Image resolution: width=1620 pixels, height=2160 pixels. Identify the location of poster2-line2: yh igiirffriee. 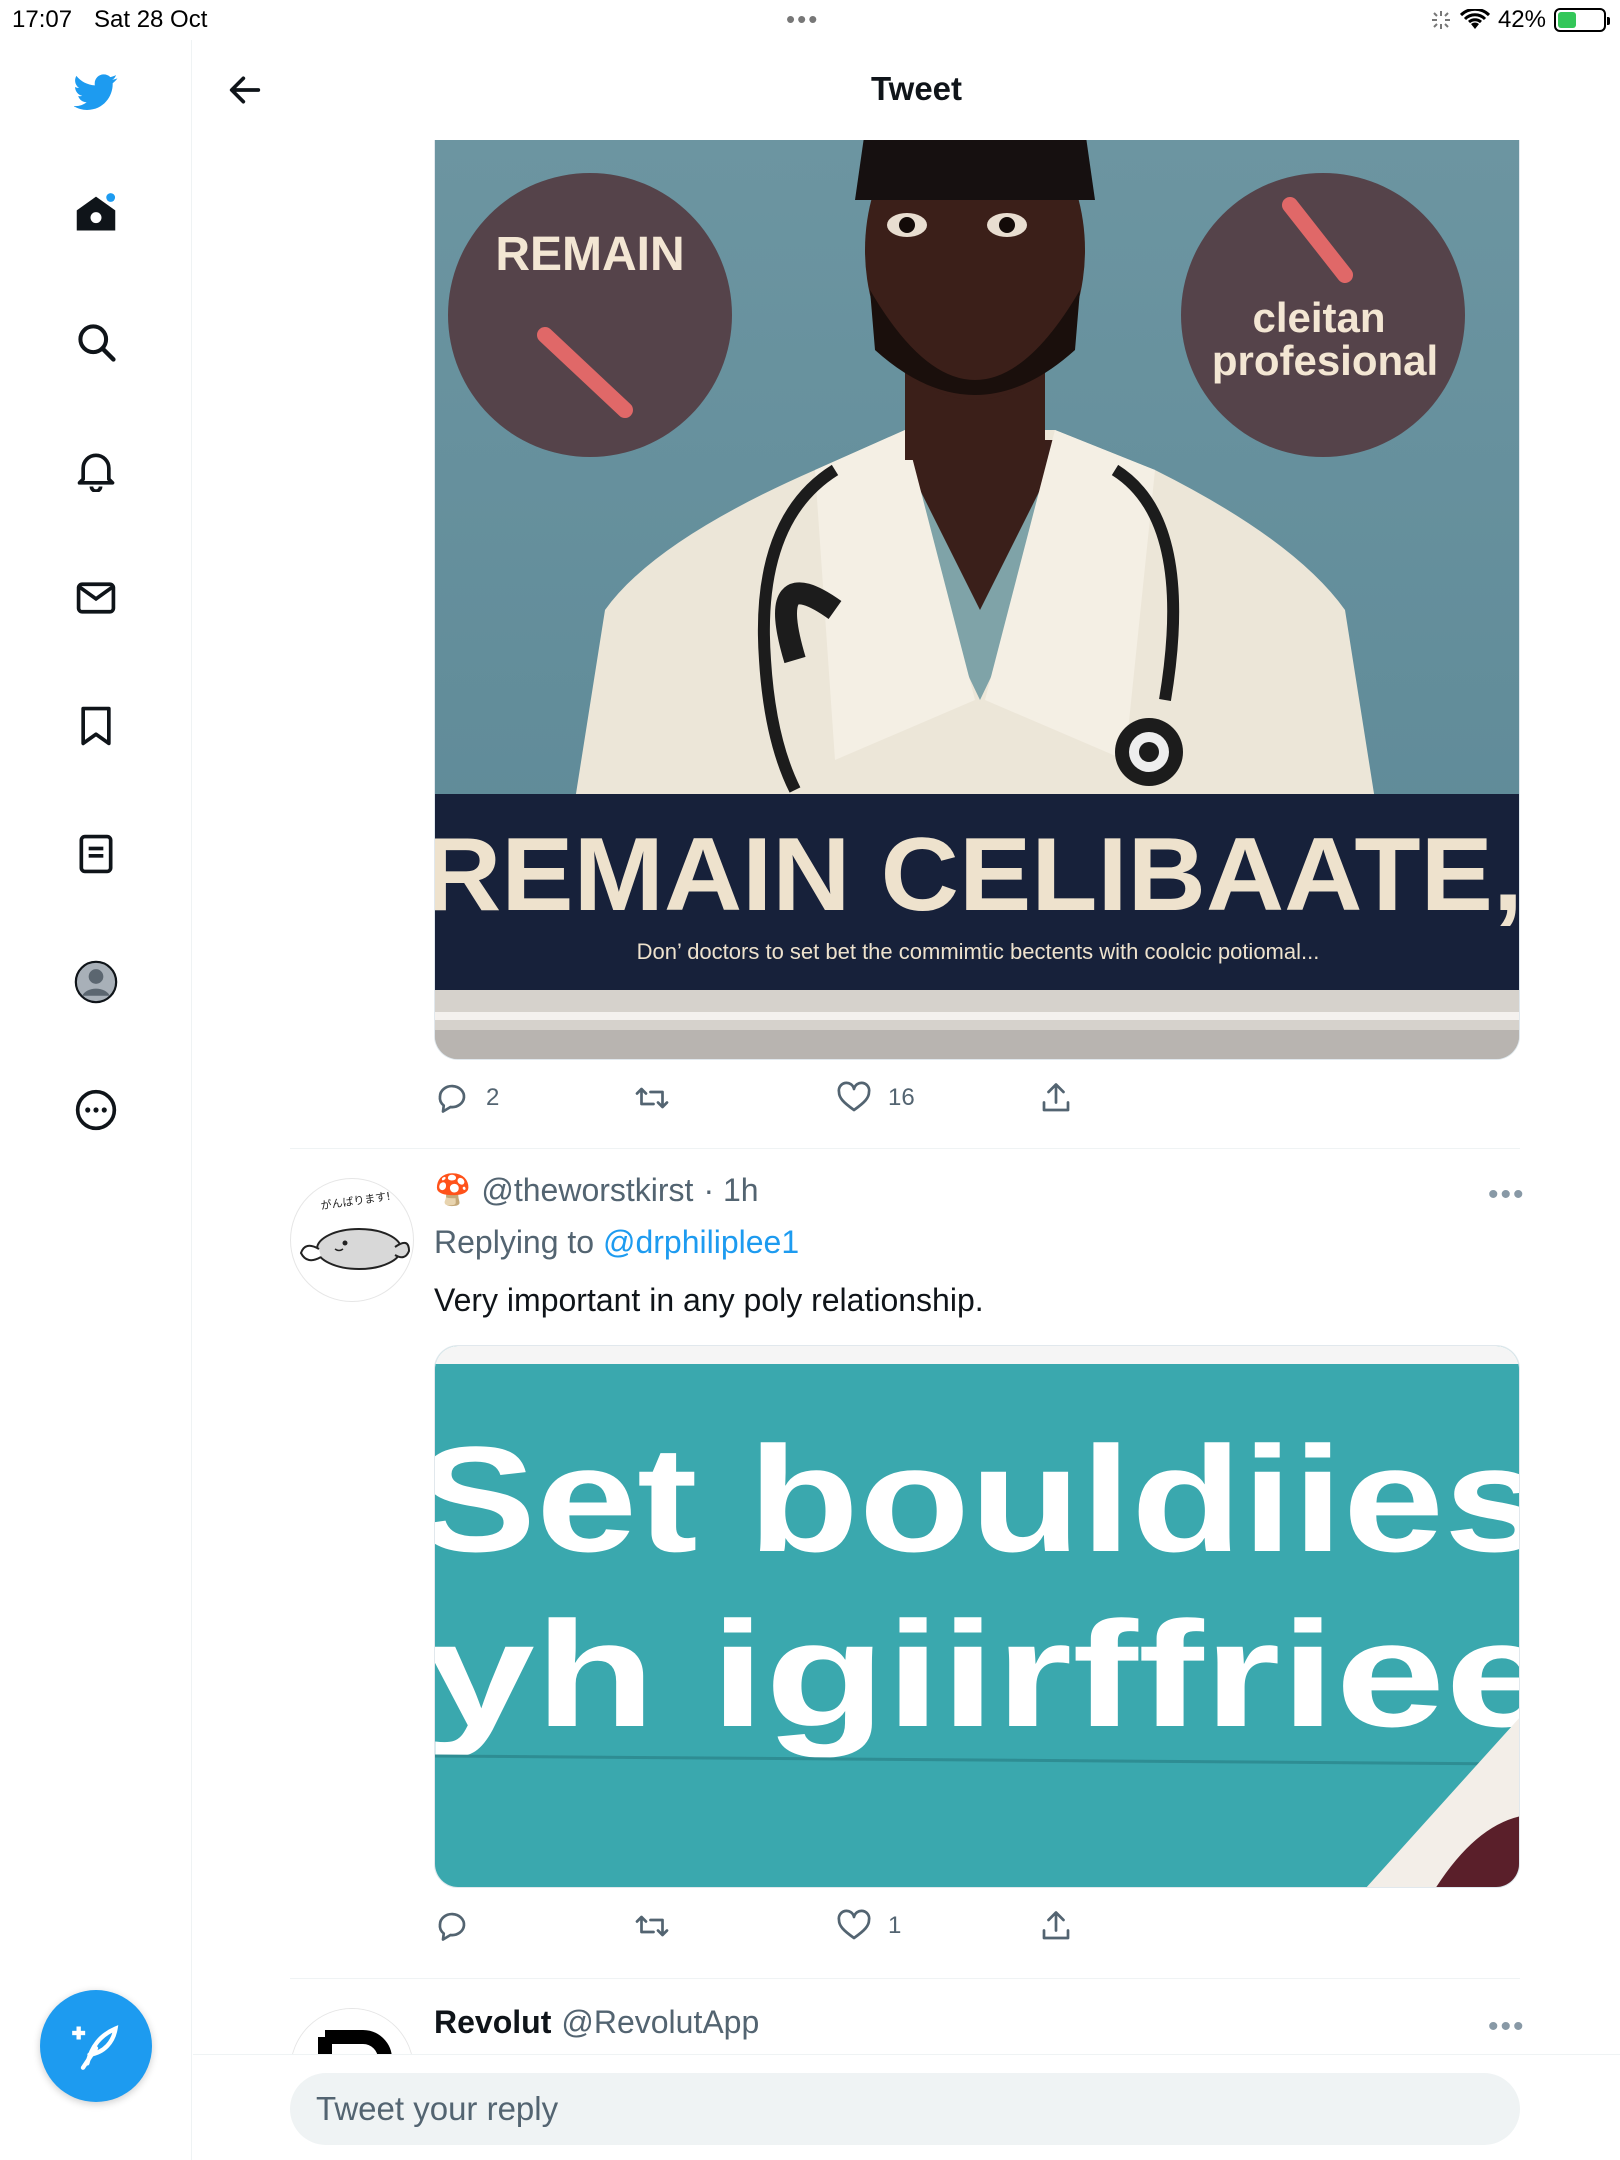
(977, 1674).